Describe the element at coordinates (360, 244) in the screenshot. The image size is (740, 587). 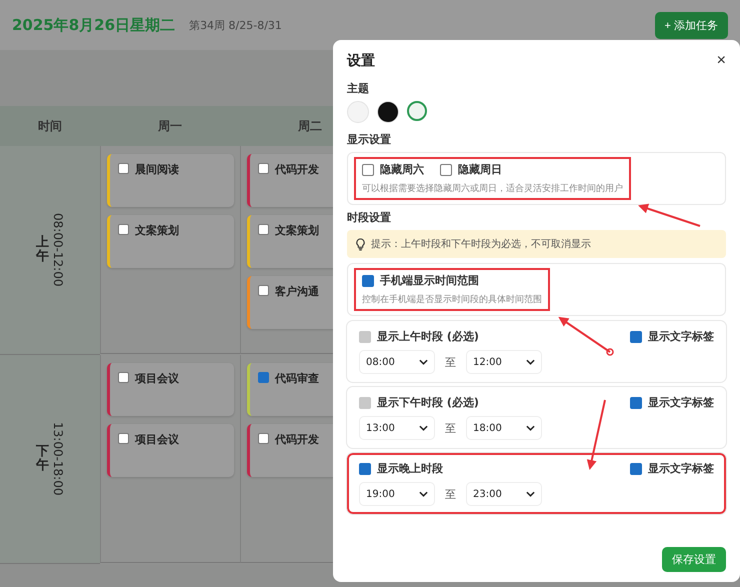
I see `lightbulb-icon` at that location.